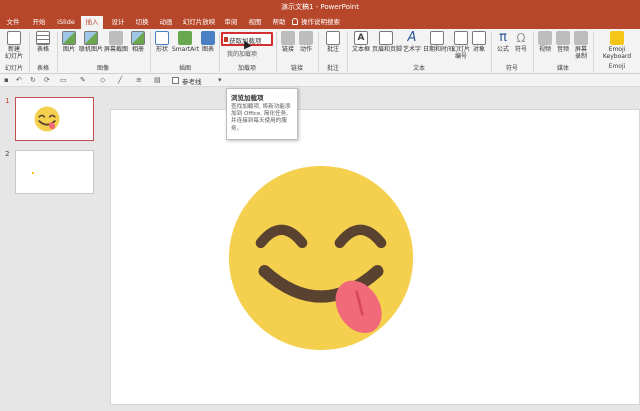 This screenshot has height=411, width=640. Describe the element at coordinates (186, 49) in the screenshot. I see `smartart-label: SmartArt` at that location.